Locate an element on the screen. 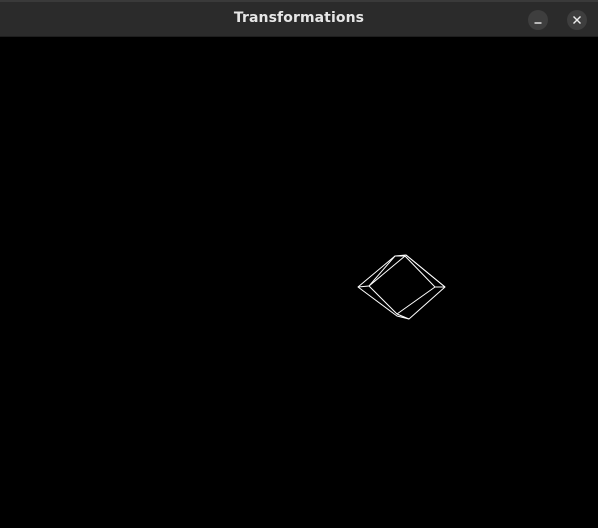 This screenshot has width=598, height=528. minimize-icon is located at coordinates (538, 23).